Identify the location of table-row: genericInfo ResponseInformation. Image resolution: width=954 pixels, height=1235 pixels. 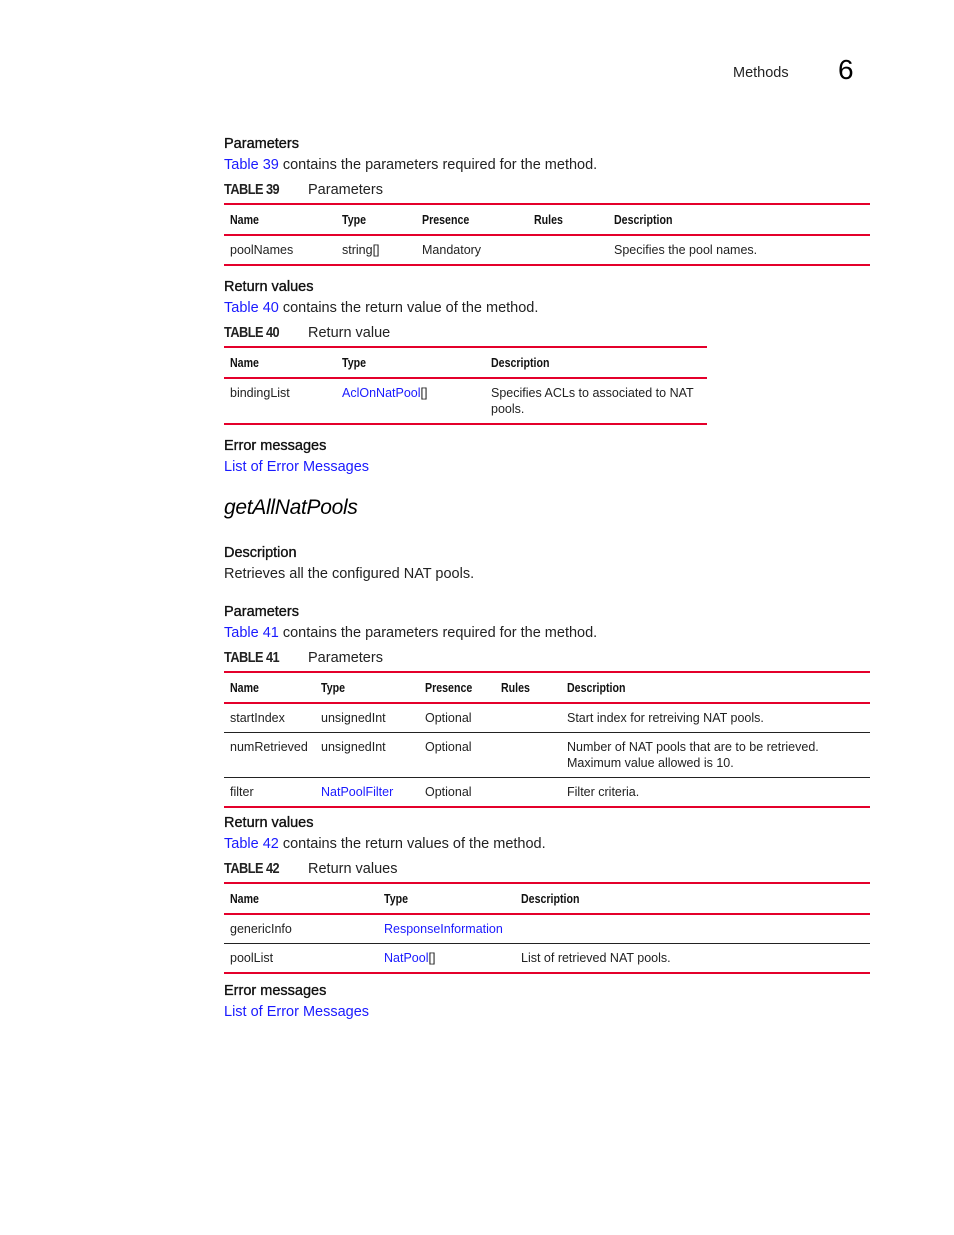
(547, 929).